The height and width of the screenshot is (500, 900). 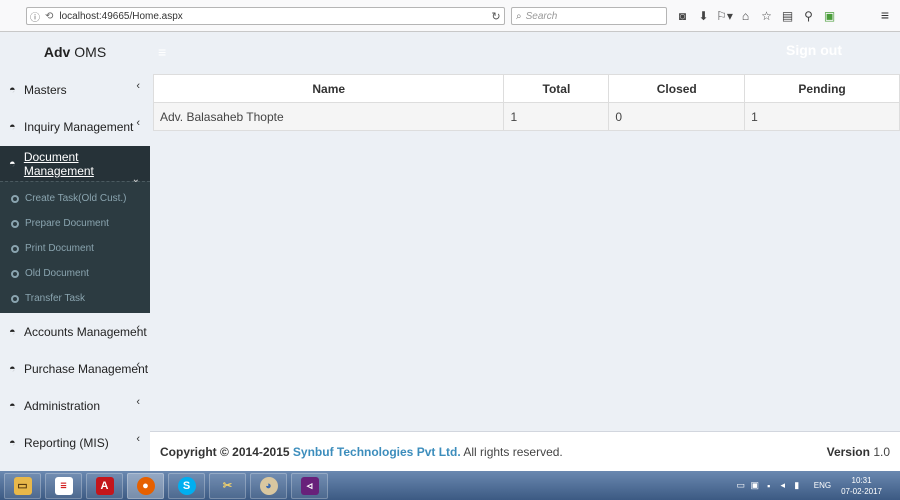 What do you see at coordinates (75, 165) in the screenshot?
I see `sidebar-item-document-management: ◓ Document Management ⌄` at bounding box center [75, 165].